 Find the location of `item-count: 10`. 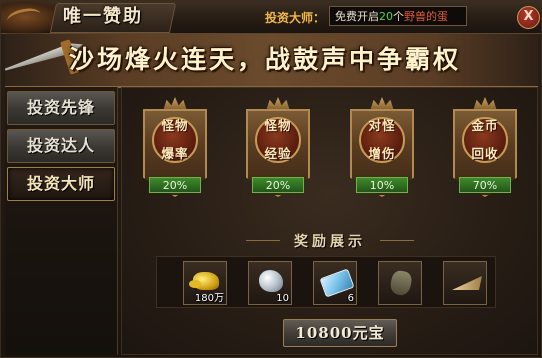

item-count: 10 is located at coordinates (282, 298).